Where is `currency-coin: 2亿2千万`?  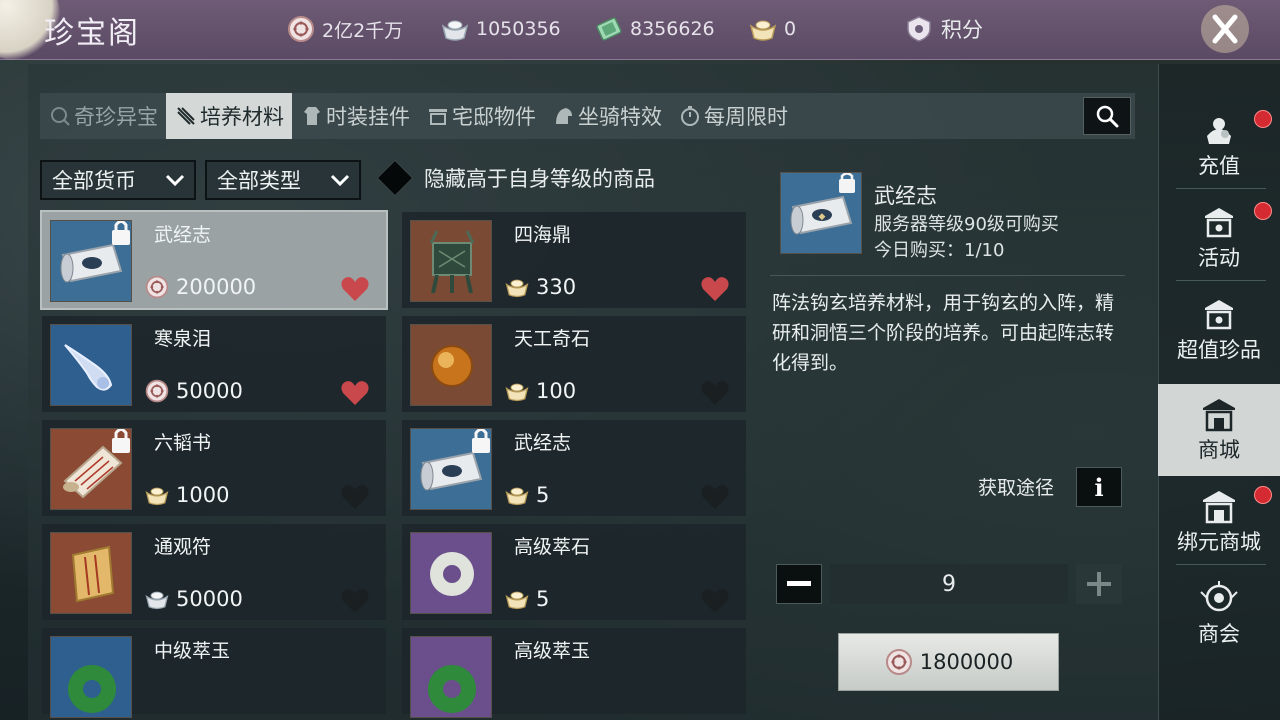
currency-coin: 2亿2千万 is located at coordinates (344, 29).